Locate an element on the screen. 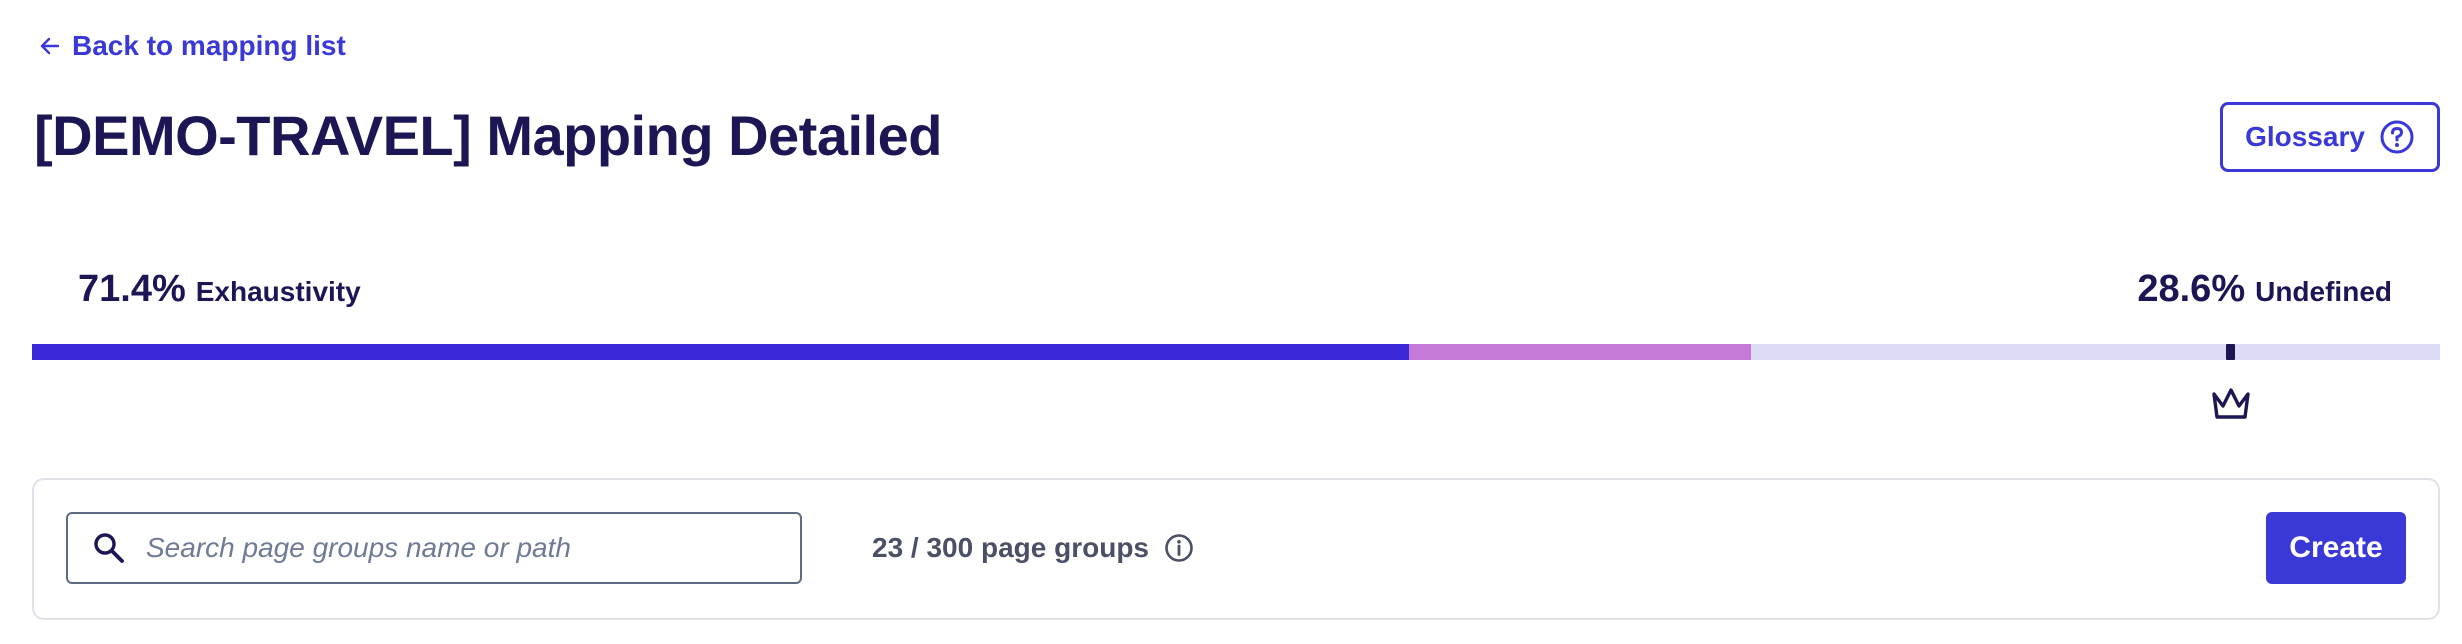 The height and width of the screenshot is (644, 2462). search-box is located at coordinates (434, 548).